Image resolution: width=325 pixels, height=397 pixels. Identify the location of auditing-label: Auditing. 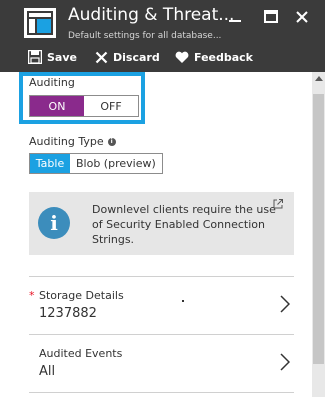
(52, 82).